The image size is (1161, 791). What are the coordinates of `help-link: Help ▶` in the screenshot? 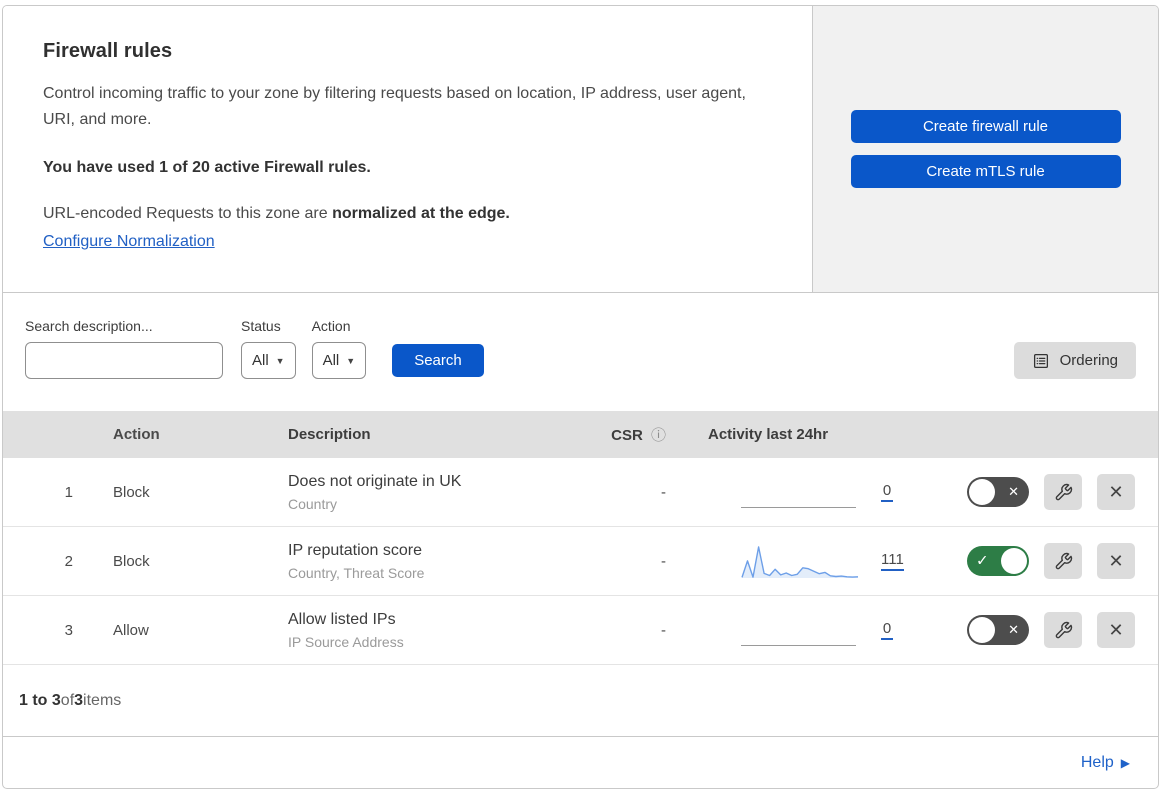 It's located at (1105, 763).